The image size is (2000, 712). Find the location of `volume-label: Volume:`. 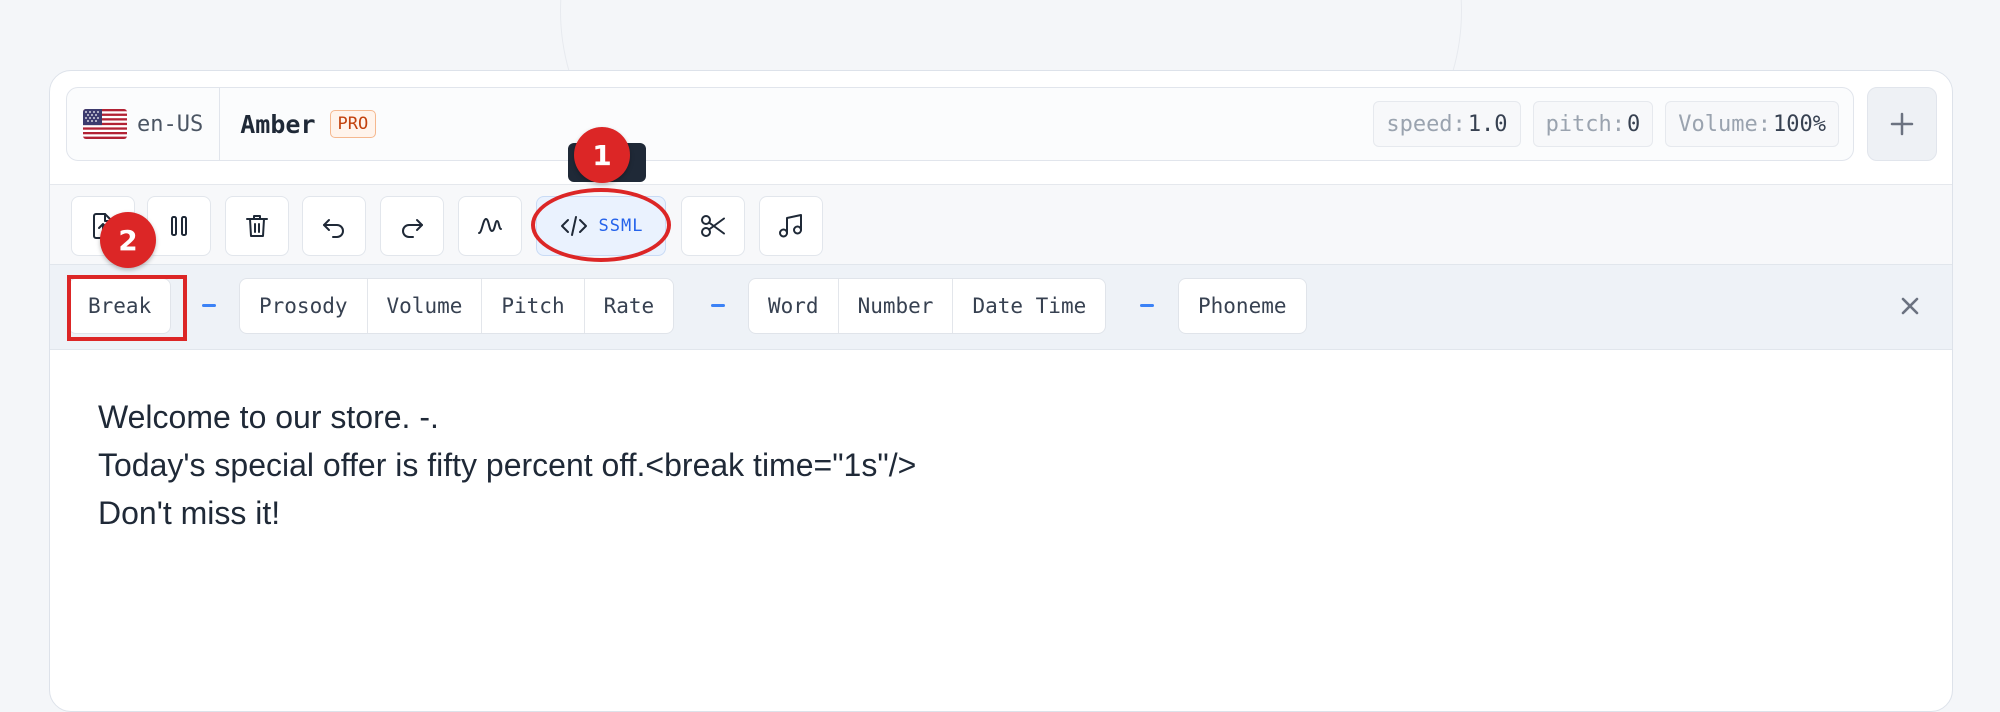

volume-label: Volume: is located at coordinates (1725, 124).